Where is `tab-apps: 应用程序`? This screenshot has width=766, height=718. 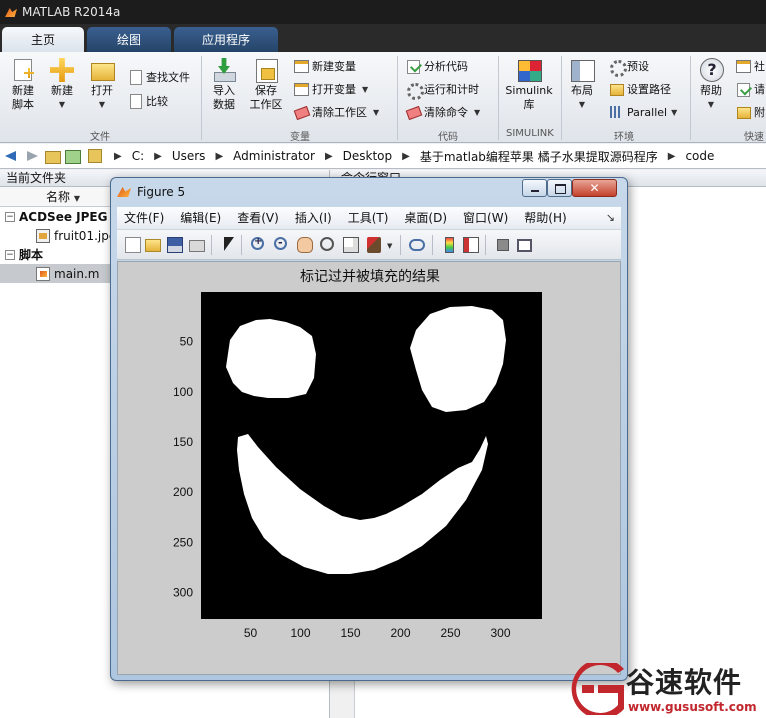
tab-apps: 应用程序 is located at coordinates (226, 39).